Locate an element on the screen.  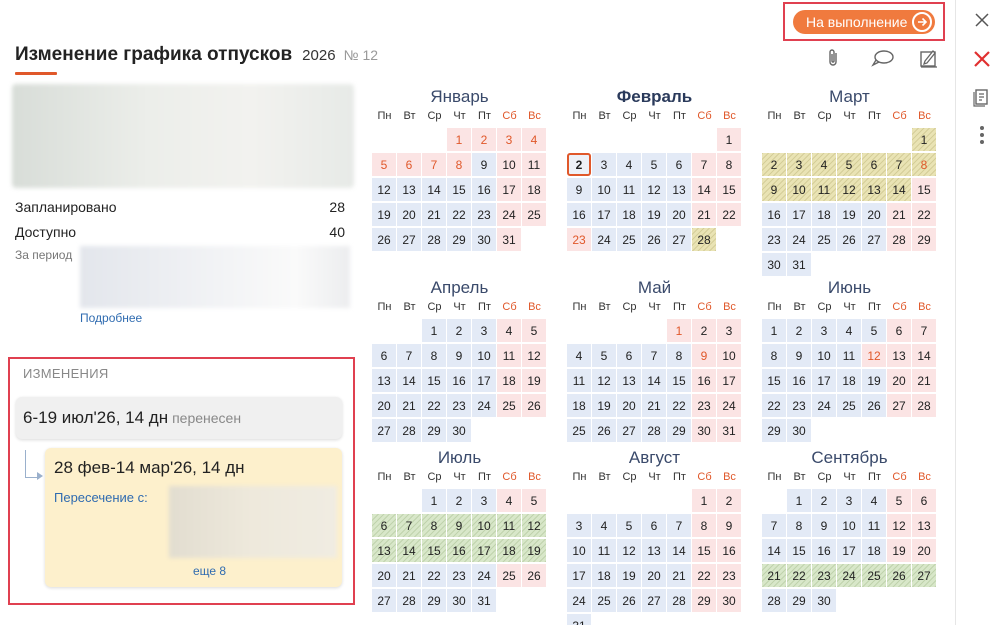
more-overlaps-link: еще 8 is located at coordinates (209, 571).